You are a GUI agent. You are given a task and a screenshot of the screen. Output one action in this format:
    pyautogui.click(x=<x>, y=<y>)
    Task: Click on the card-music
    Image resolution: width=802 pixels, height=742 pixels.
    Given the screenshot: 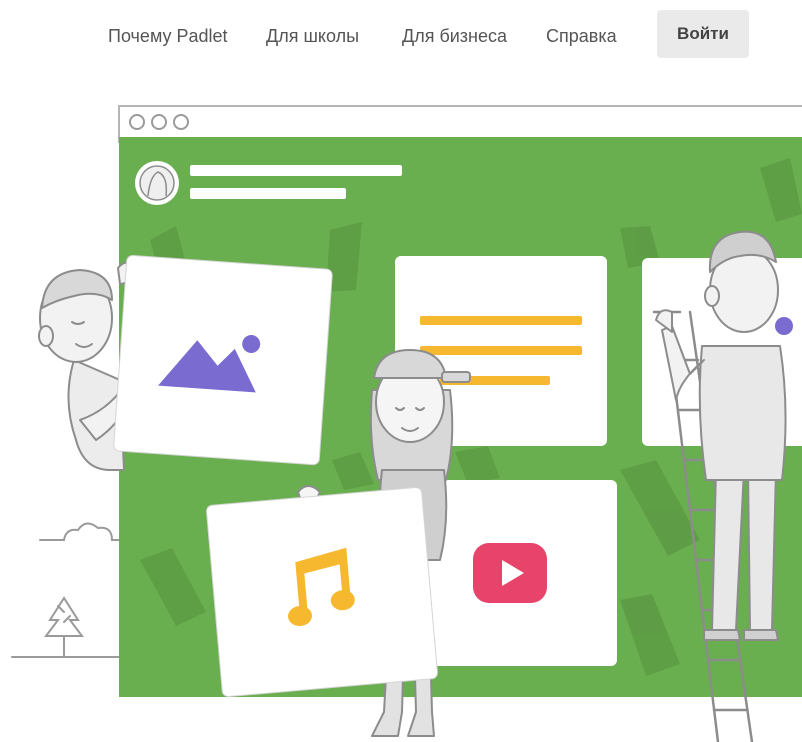 What is the action you would take?
    pyautogui.click(x=322, y=592)
    